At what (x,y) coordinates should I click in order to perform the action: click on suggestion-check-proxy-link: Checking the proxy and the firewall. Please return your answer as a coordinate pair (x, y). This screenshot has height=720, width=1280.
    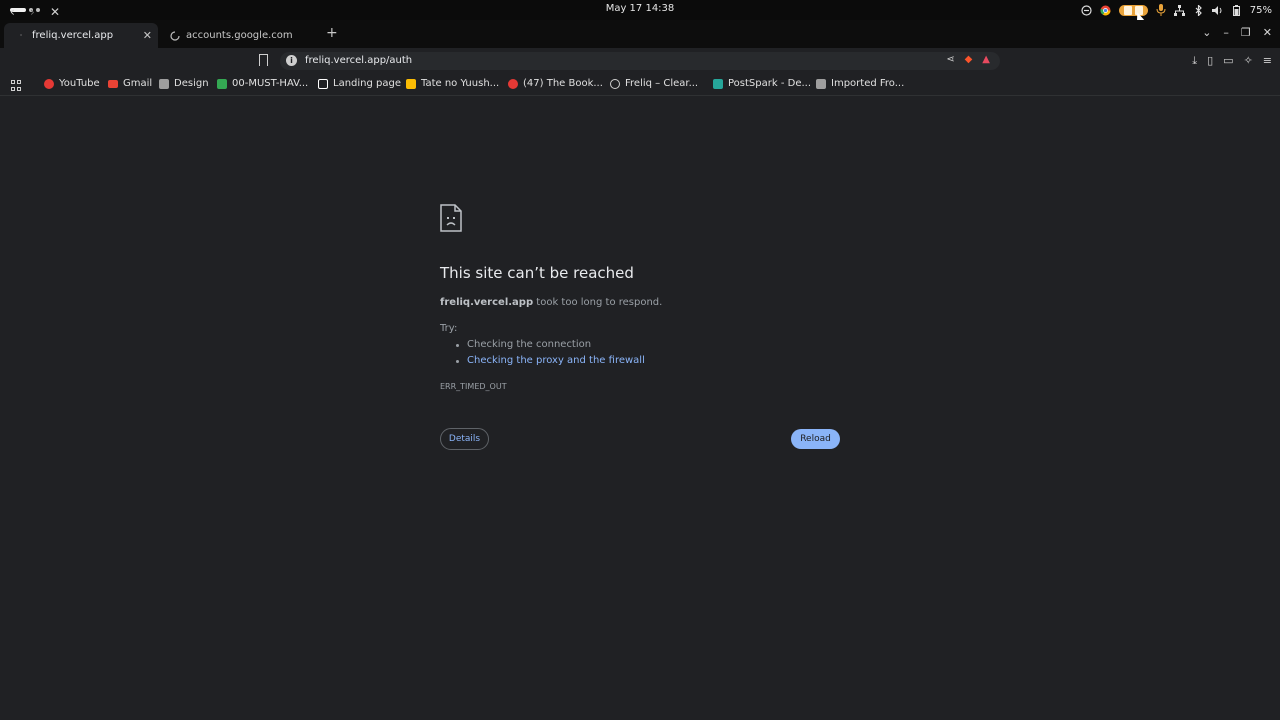
    Looking at the image, I should click on (542, 363).